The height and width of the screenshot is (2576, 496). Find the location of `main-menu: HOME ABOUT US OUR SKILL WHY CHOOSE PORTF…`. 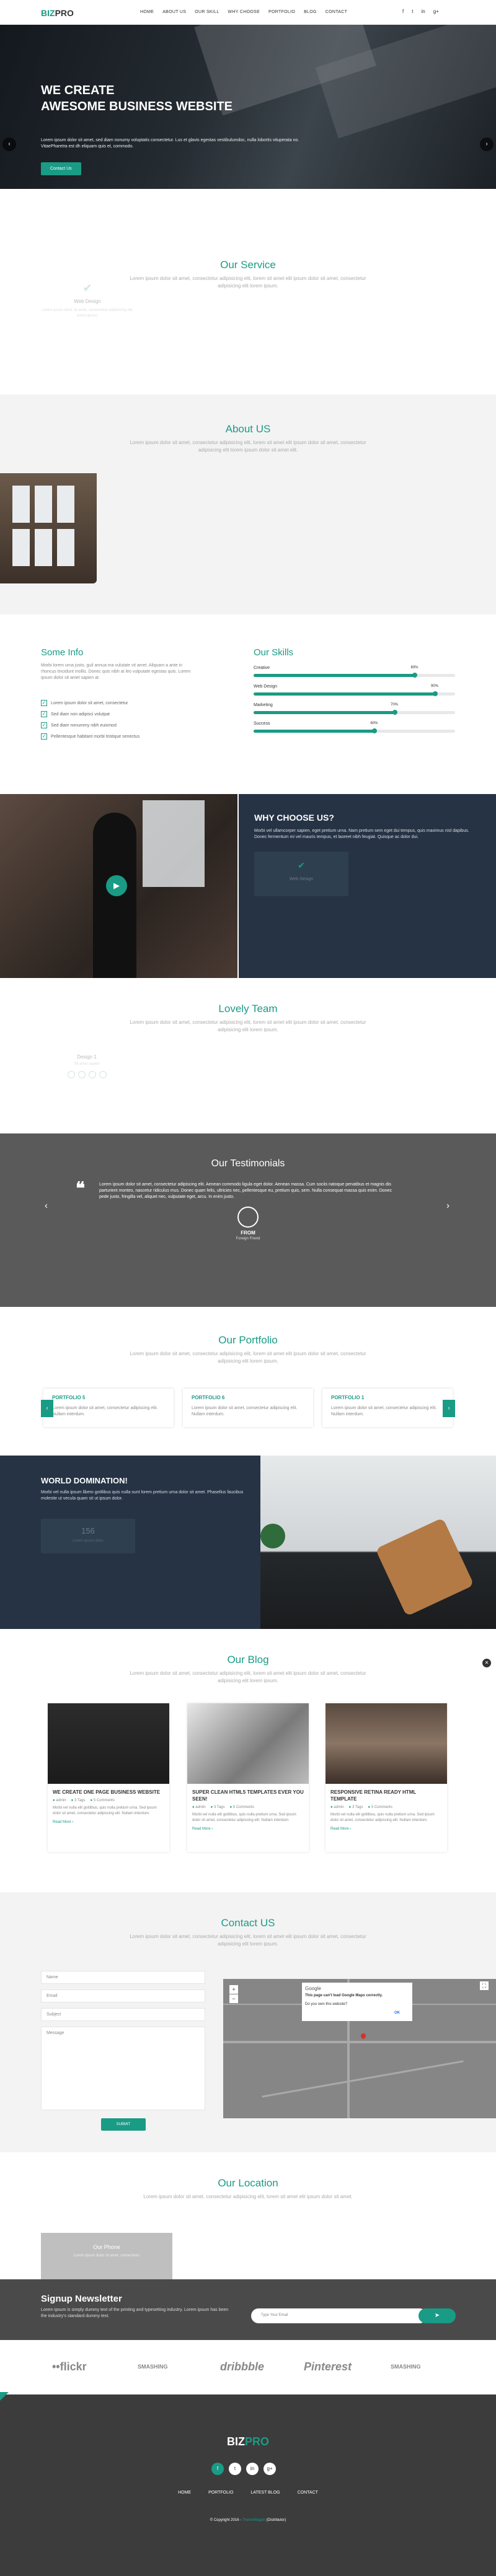

main-menu: HOME ABOUT US OUR SKILL WHY CHOOSE PORTF… is located at coordinates (243, 12).